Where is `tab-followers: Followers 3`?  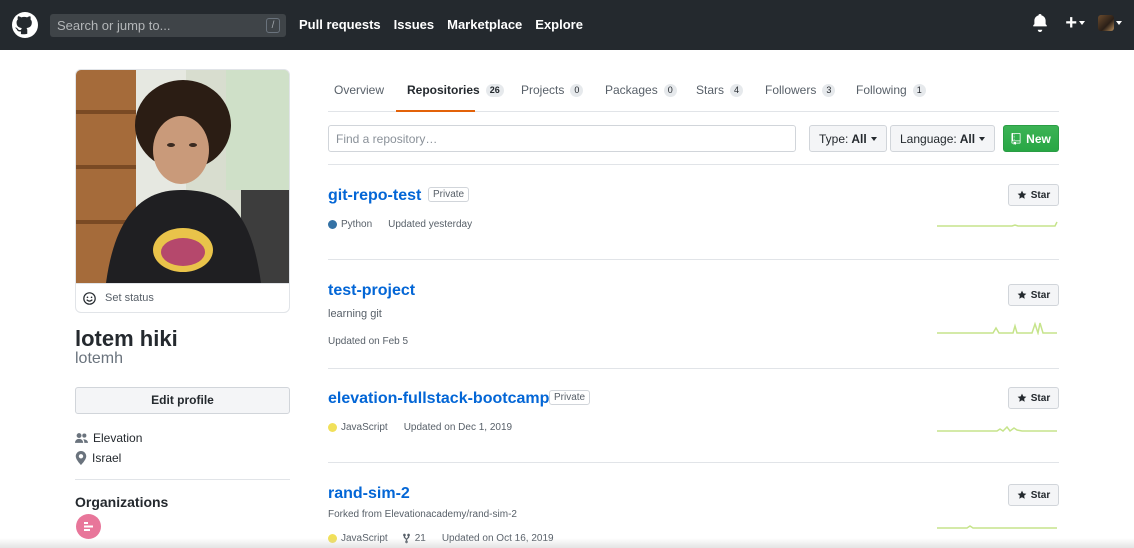
tab-followers: Followers 3 is located at coordinates (800, 90).